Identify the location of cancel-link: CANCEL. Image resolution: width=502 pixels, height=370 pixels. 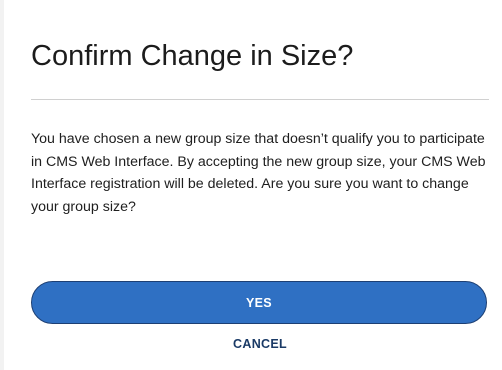
(260, 344).